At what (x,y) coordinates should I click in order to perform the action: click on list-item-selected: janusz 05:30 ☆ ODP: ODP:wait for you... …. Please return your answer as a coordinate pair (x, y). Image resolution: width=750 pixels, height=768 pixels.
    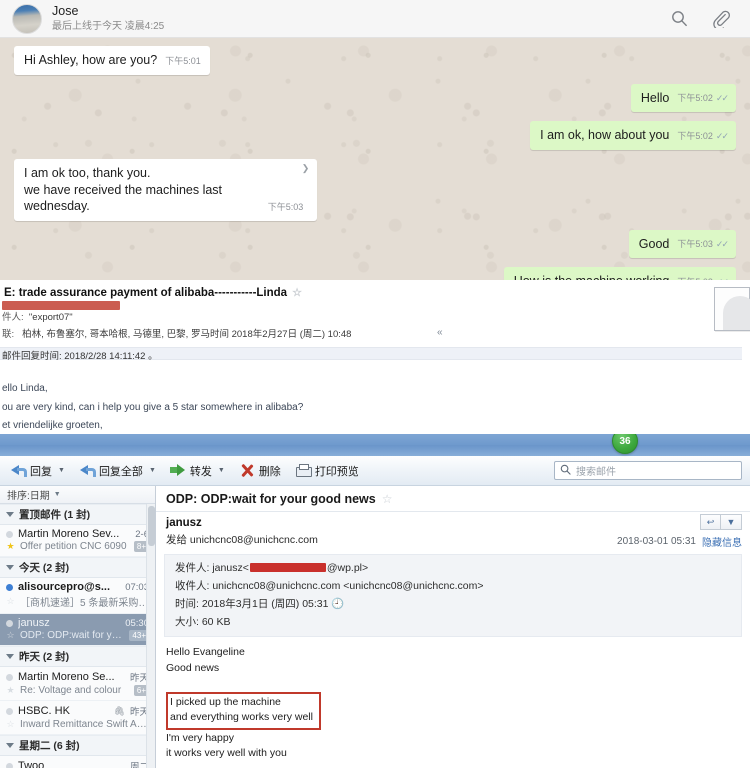
    Looking at the image, I should click on (77, 630).